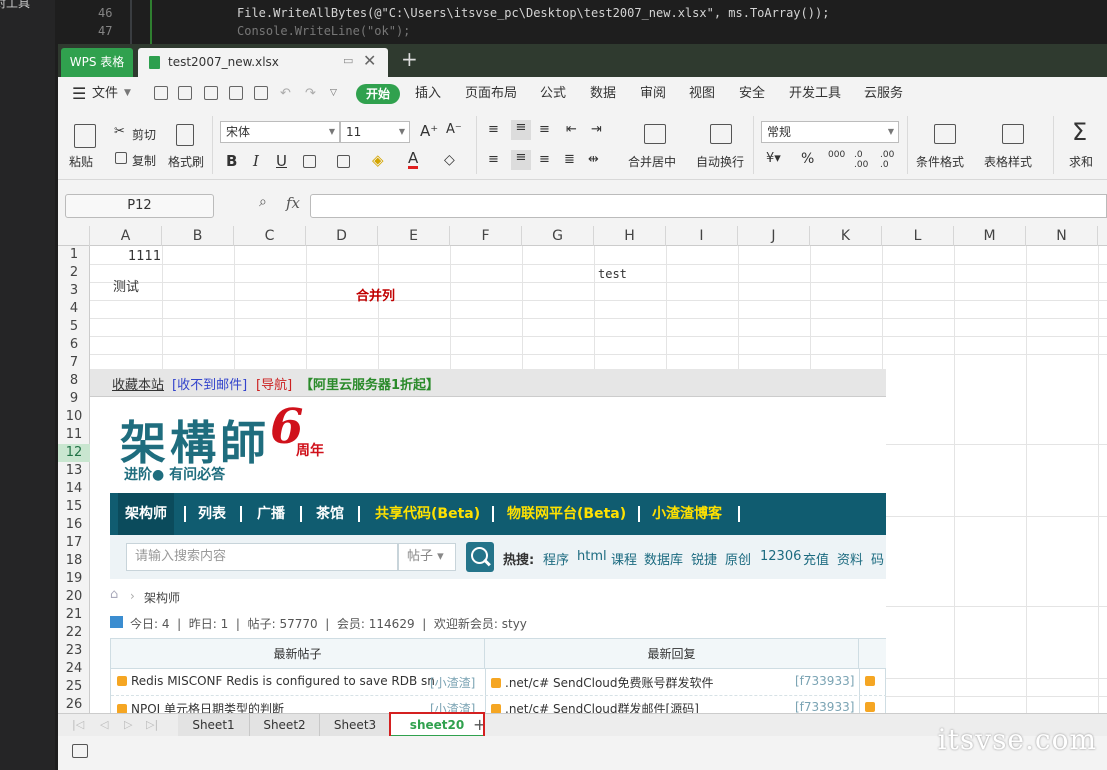 This screenshot has width=1107, height=770. Describe the element at coordinates (231, 161) in the screenshot. I see `bold-button: B` at that location.